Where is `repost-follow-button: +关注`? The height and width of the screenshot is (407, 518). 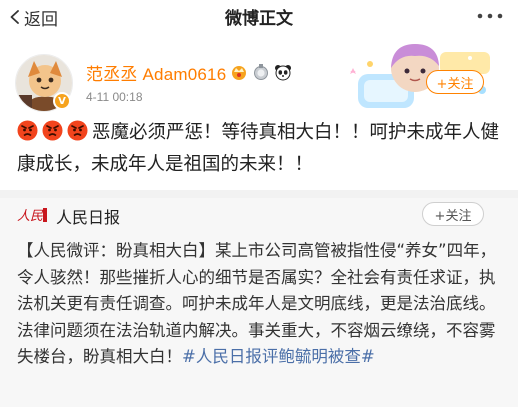 repost-follow-button: +关注 is located at coordinates (453, 214).